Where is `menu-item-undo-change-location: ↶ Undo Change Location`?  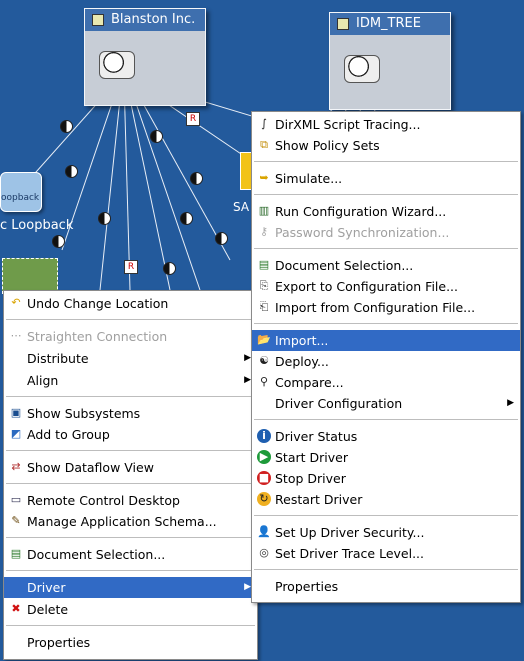
menu-item-undo-change-location: ↶ Undo Change Location is located at coordinates (130, 303).